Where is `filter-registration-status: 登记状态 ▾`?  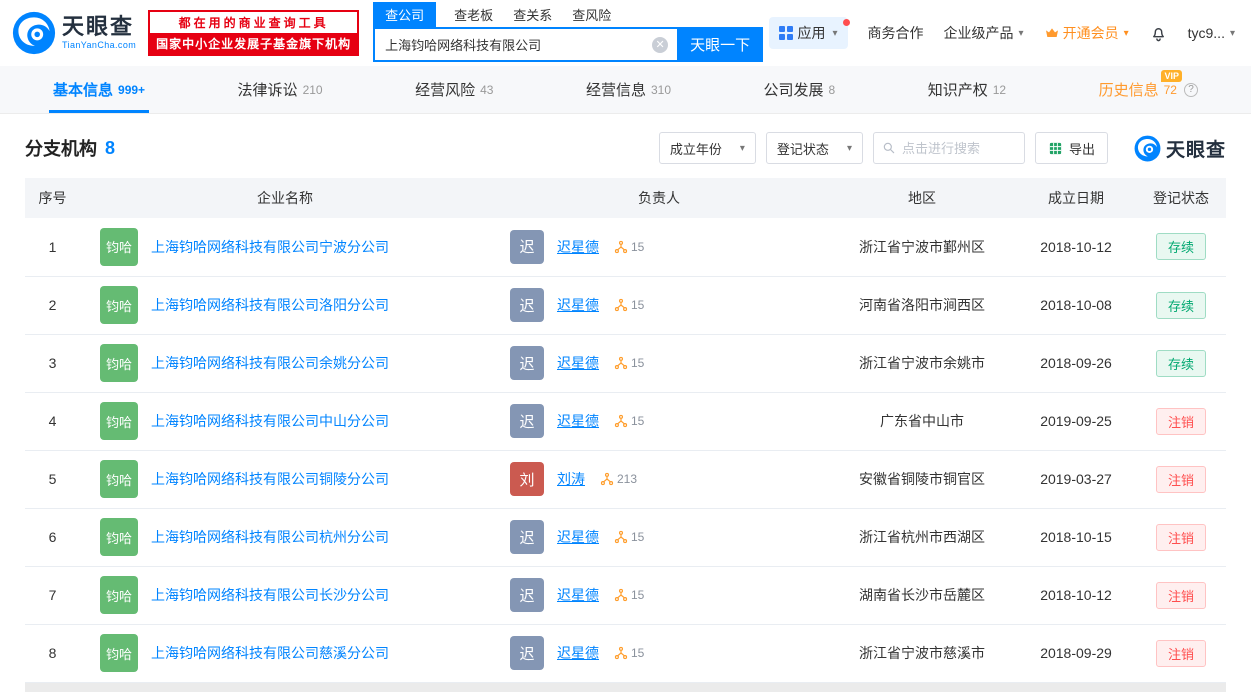
filter-registration-status: 登记状态 ▾ is located at coordinates (814, 148).